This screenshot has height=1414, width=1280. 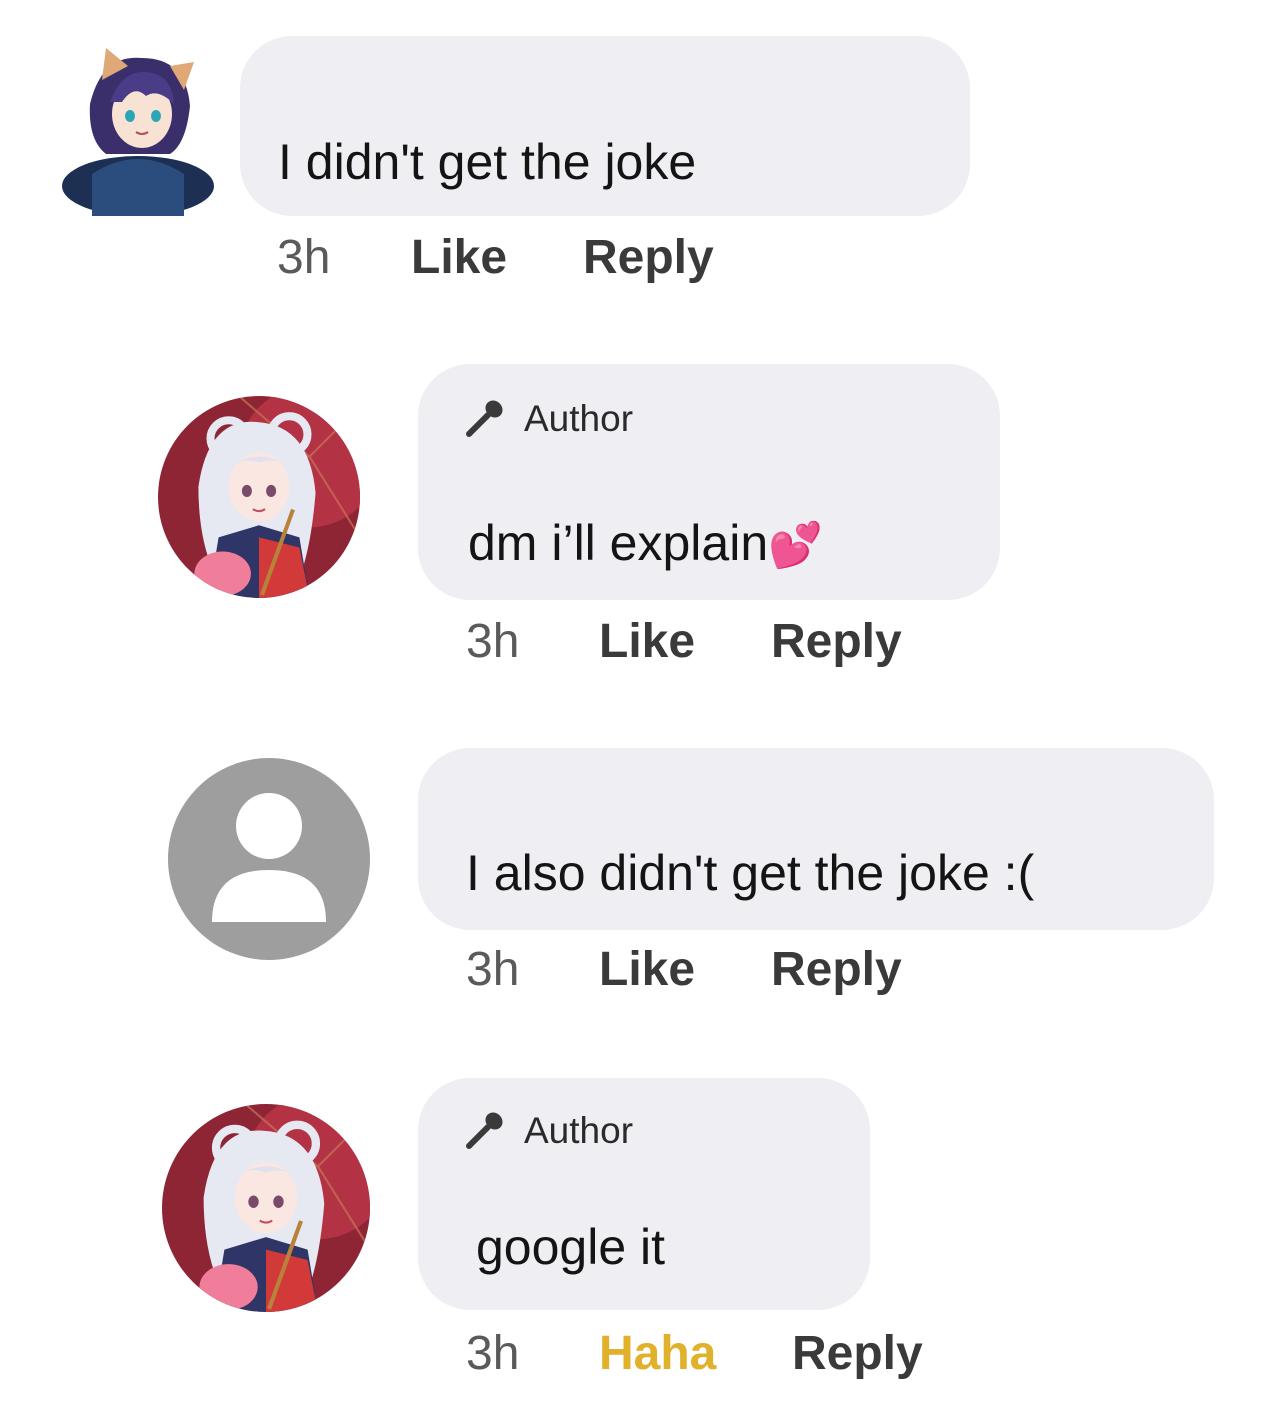 I want to click on comment-text: I also didn't get the joke :(, so click(x=750, y=873).